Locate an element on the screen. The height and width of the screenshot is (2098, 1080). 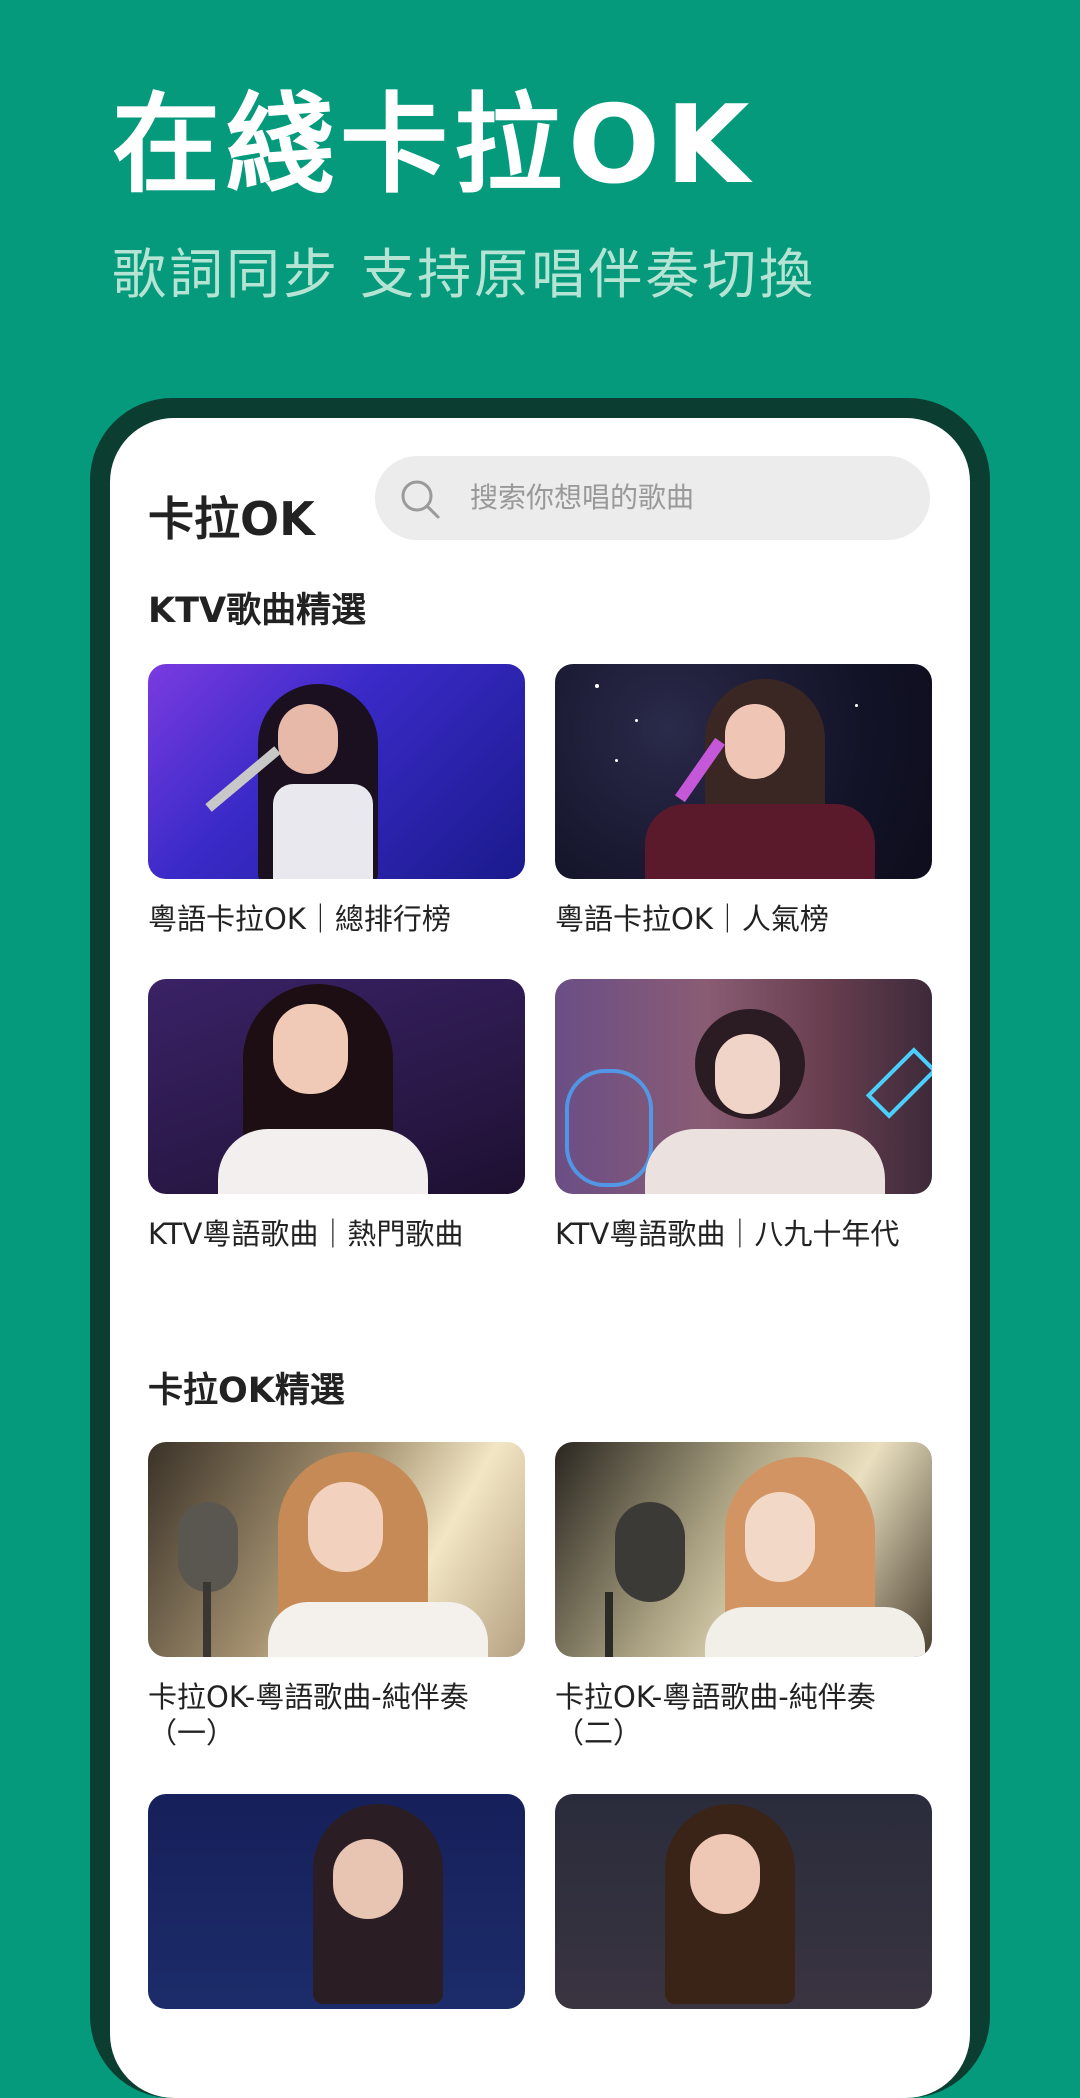
card-caption-line2: （一） is located at coordinates (192, 1733).